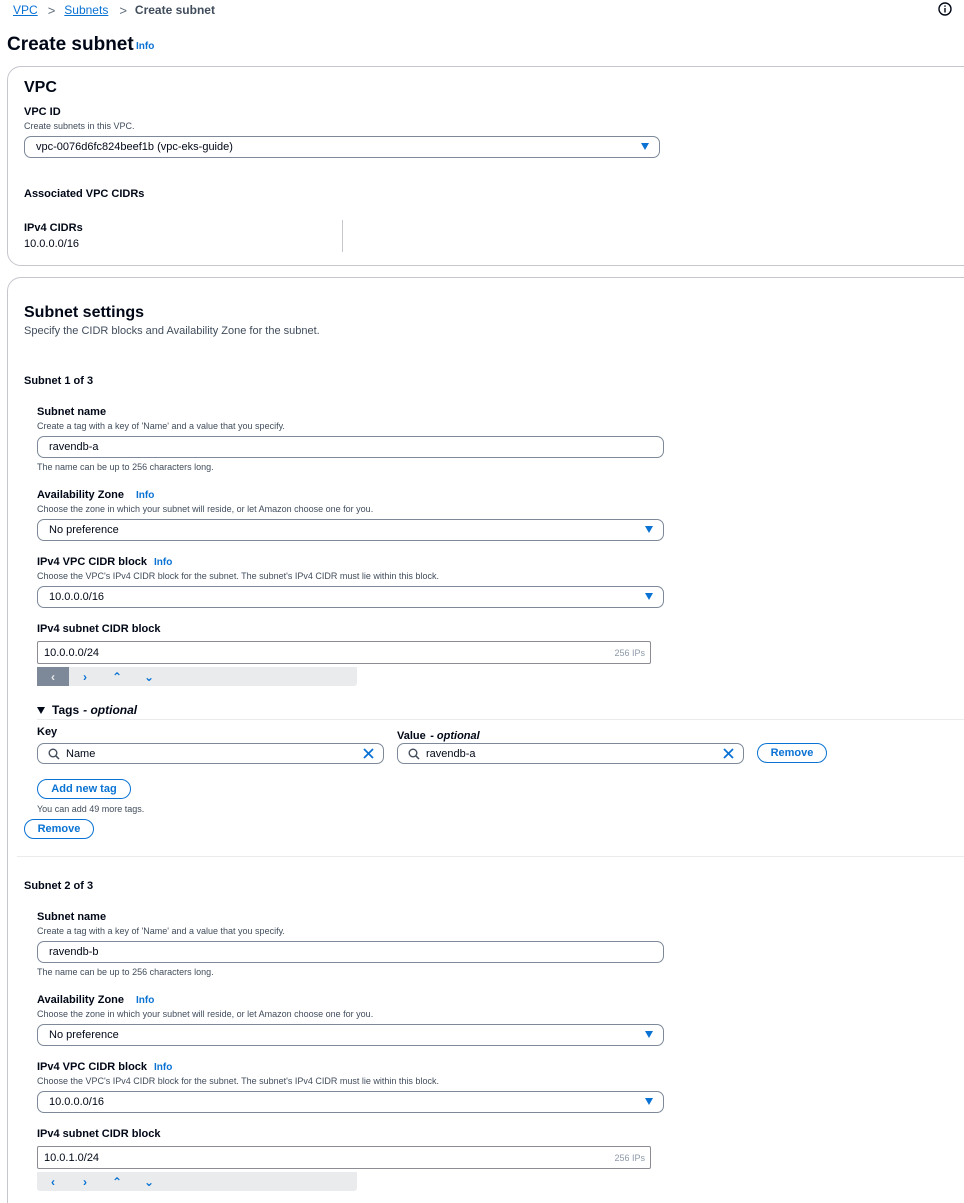 The width and height of the screenshot is (964, 1203). What do you see at coordinates (197, 676) in the screenshot?
I see `subnet-1-cidr-stepper: ‹ › ⌃ ⌄` at bounding box center [197, 676].